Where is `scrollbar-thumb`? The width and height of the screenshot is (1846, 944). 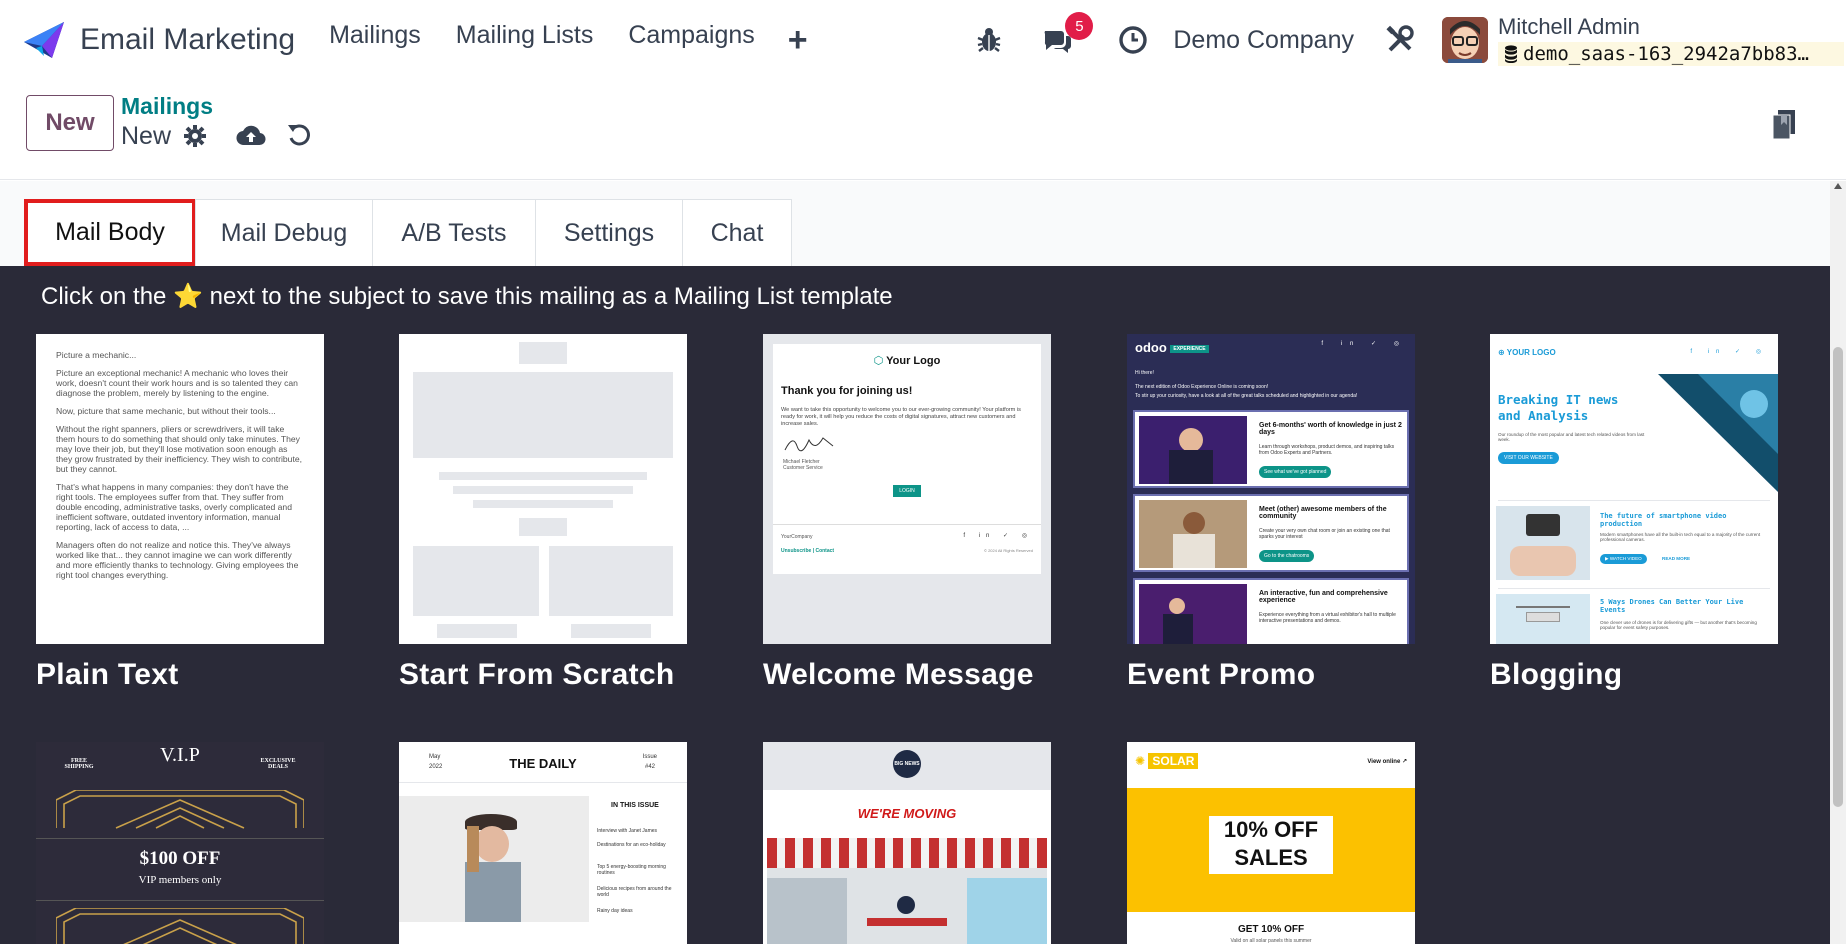
scrollbar-thumb is located at coordinates (1838, 577).